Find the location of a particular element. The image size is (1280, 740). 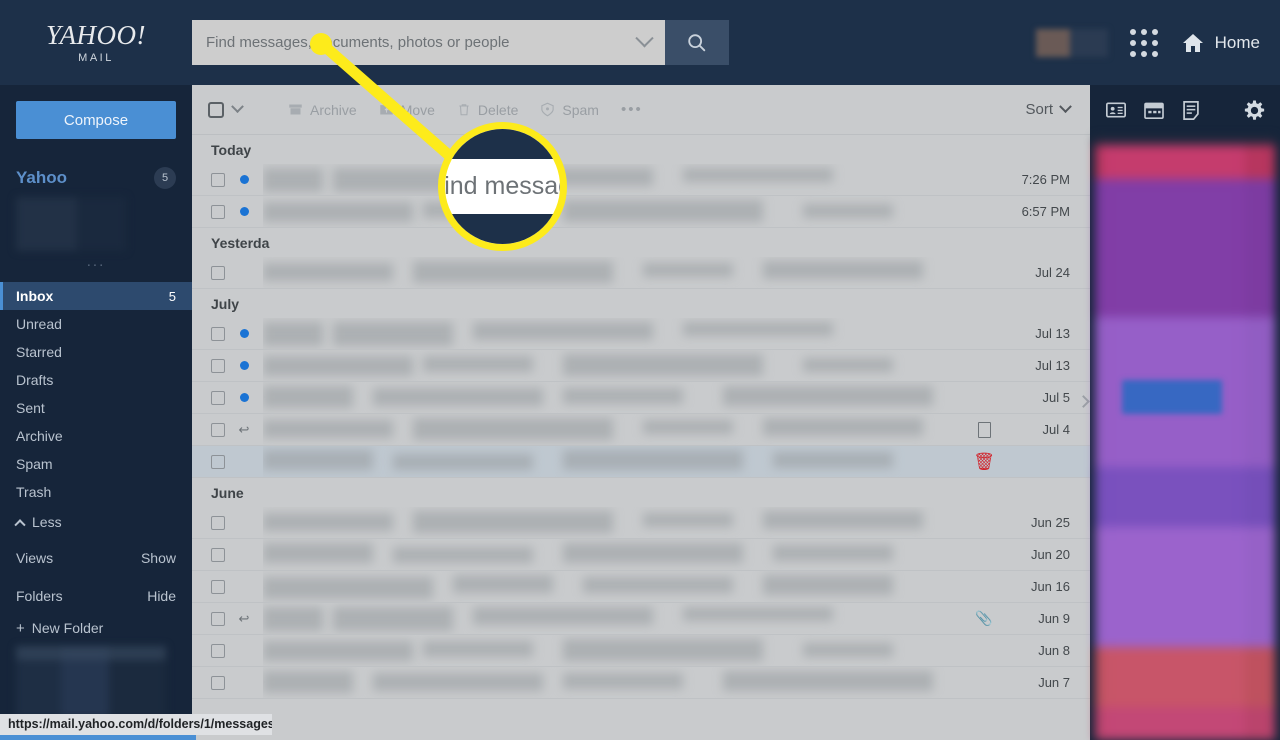

chevron-down-icon is located at coordinates (644, 38).